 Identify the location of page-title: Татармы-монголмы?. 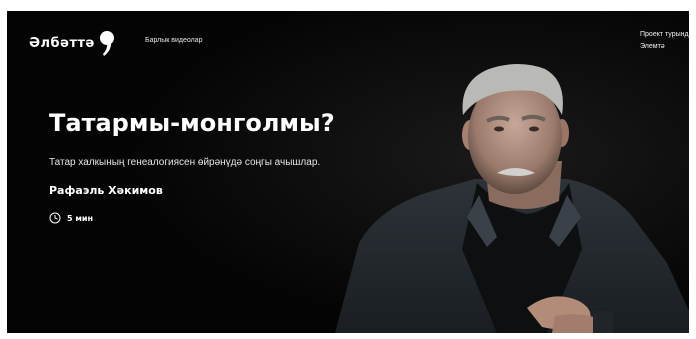
(192, 123).